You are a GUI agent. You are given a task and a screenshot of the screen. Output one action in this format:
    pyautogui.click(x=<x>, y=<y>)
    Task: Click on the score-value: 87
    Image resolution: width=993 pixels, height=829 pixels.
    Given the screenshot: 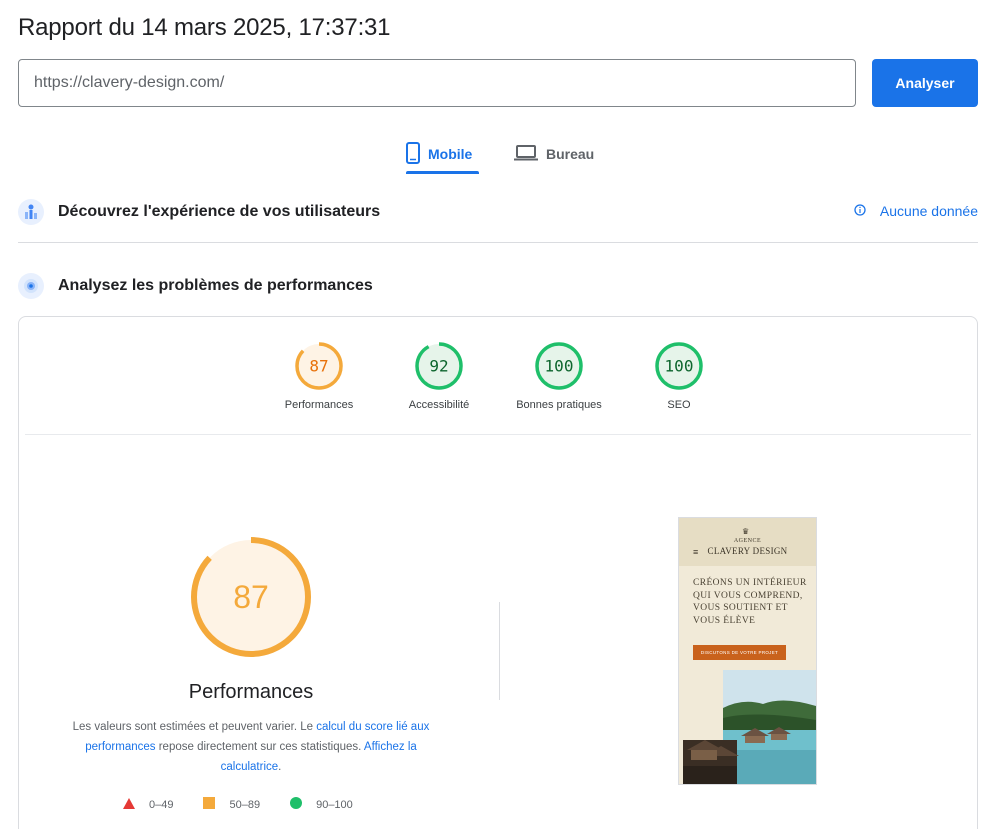 What is the action you would take?
    pyautogui.click(x=318, y=366)
    